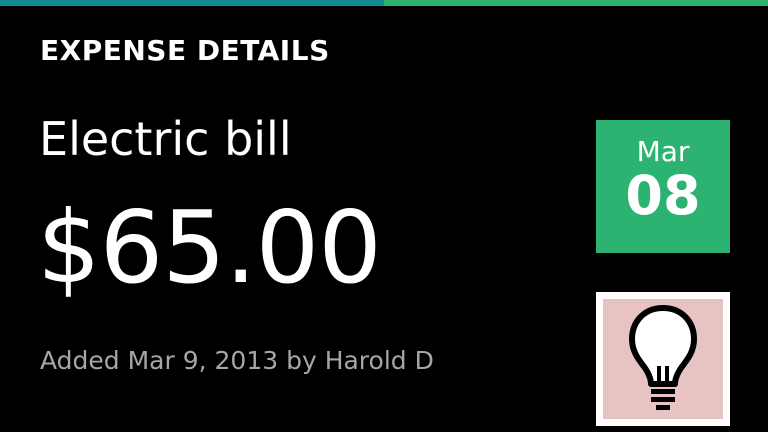 The height and width of the screenshot is (432, 768). I want to click on page-title: EXPENSE DETAILS, so click(185, 50).